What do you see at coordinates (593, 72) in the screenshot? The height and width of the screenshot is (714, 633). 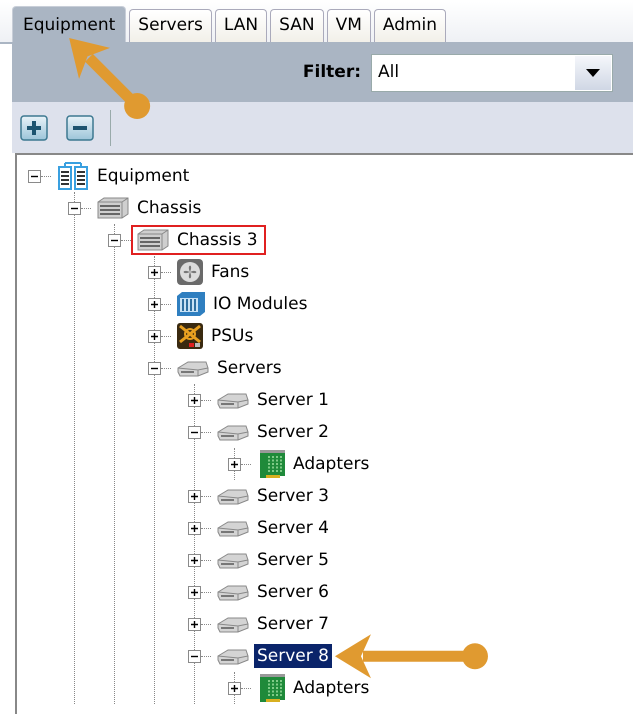 I see `caret-icon` at bounding box center [593, 72].